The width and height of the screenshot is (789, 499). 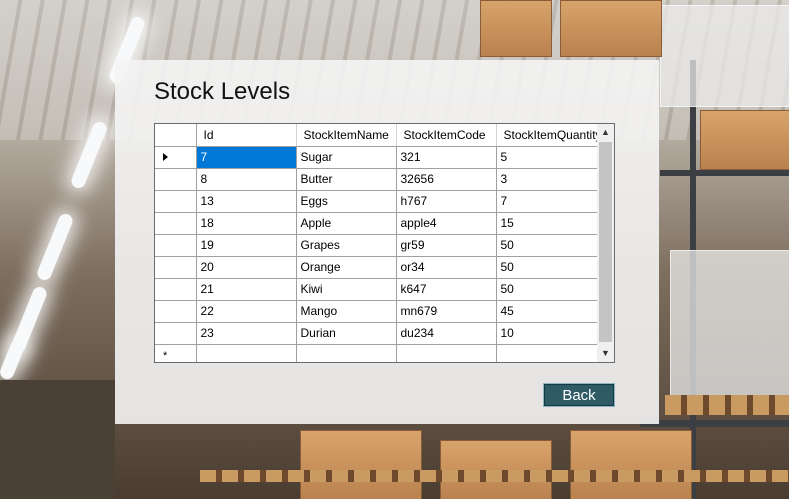 What do you see at coordinates (246, 201) in the screenshot?
I see `cell-id: 13` at bounding box center [246, 201].